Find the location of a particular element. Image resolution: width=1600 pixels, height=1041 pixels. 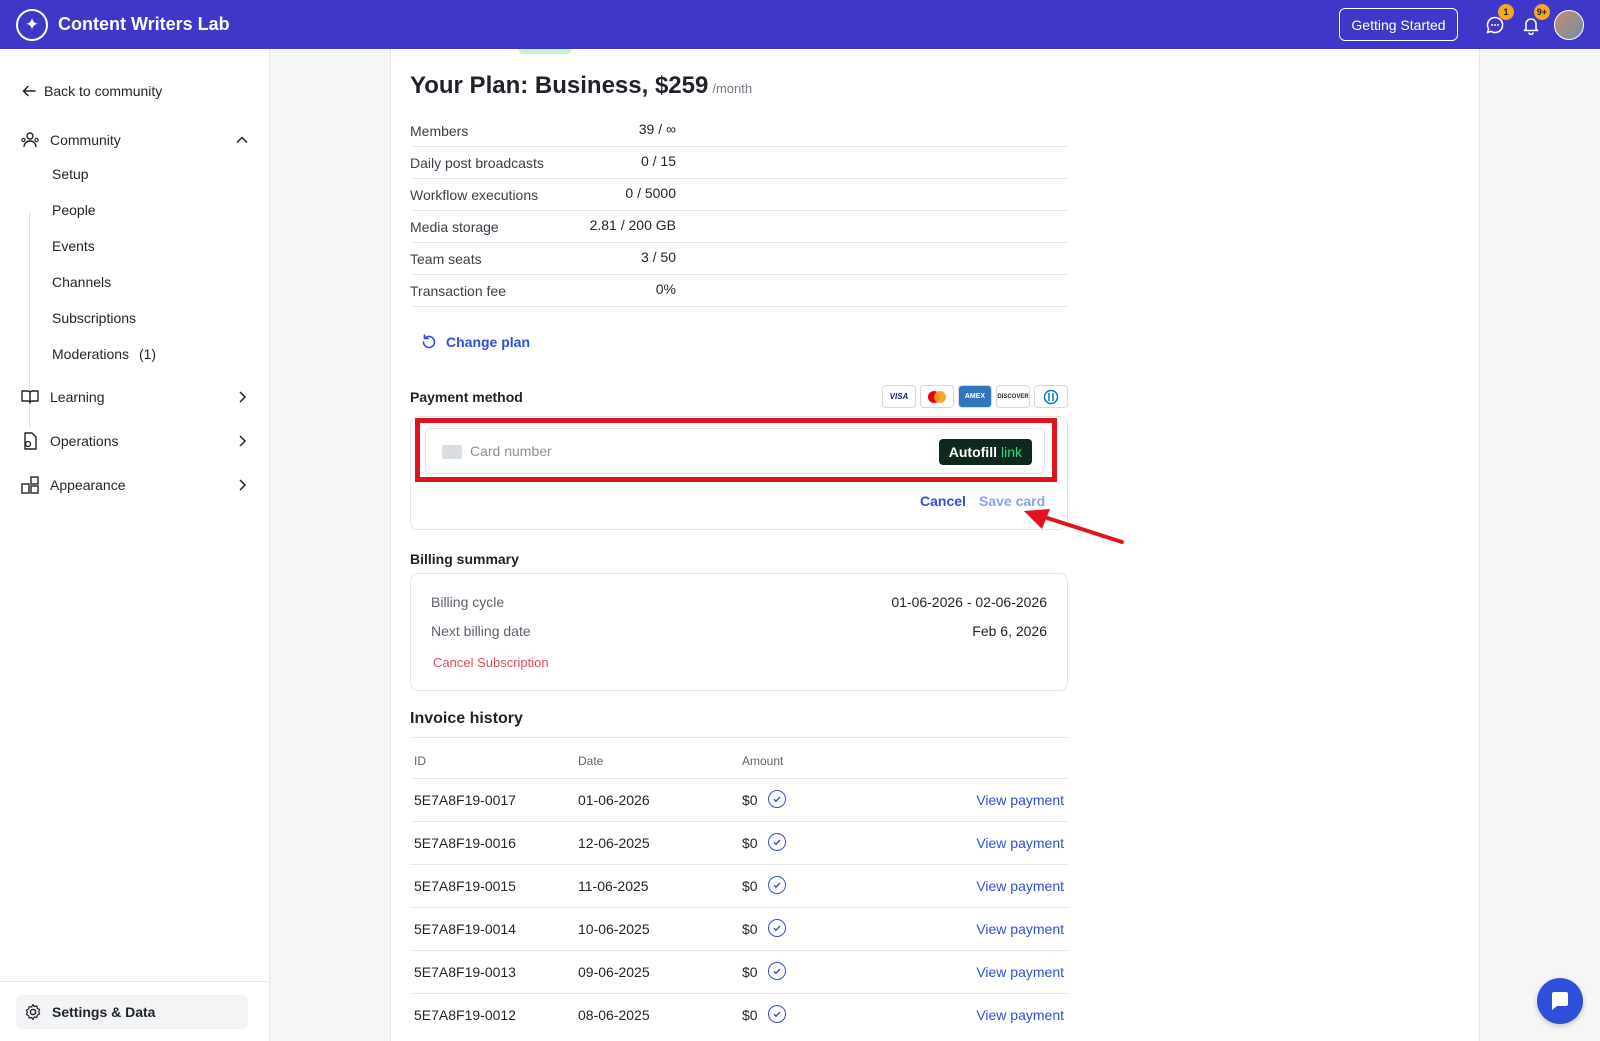

settings-label: Settings & Data is located at coordinates (104, 1012).